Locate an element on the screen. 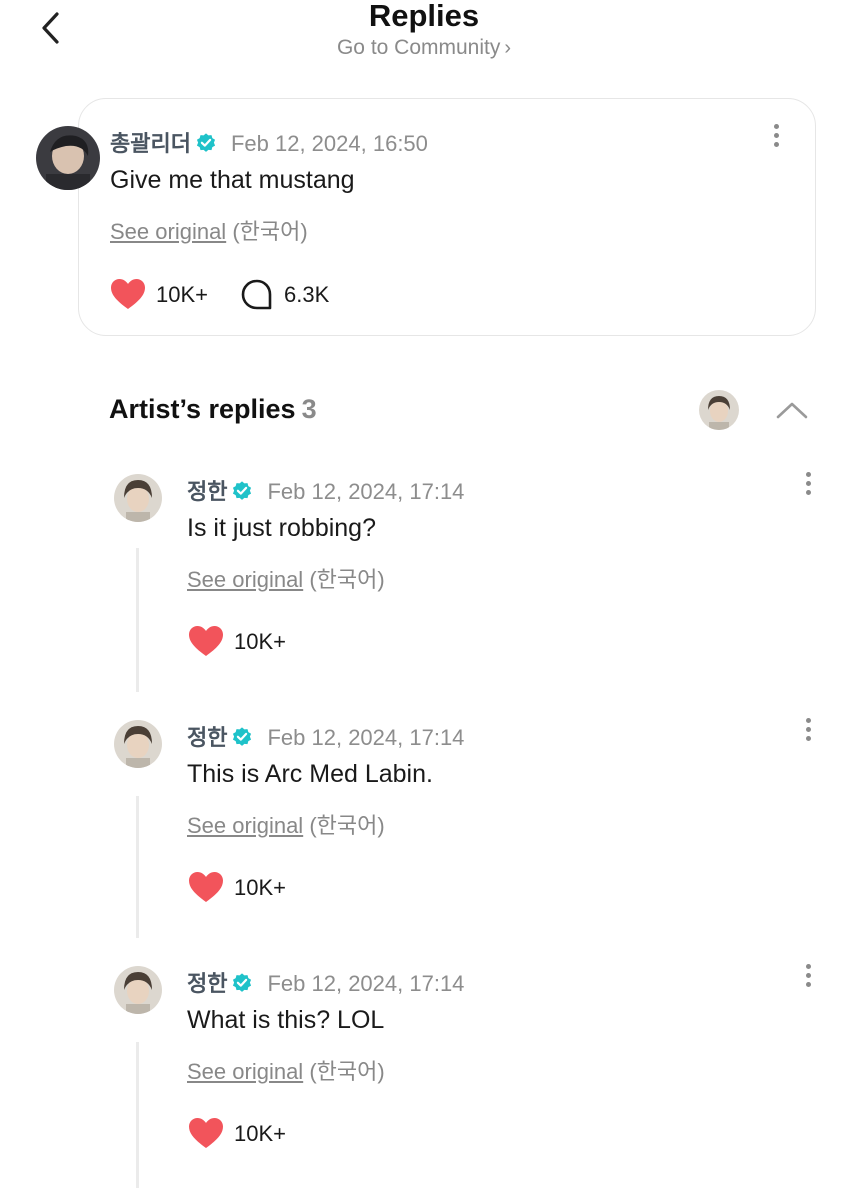 This screenshot has width=848, height=1200. community-link-label: Go to Community is located at coordinates (418, 47).